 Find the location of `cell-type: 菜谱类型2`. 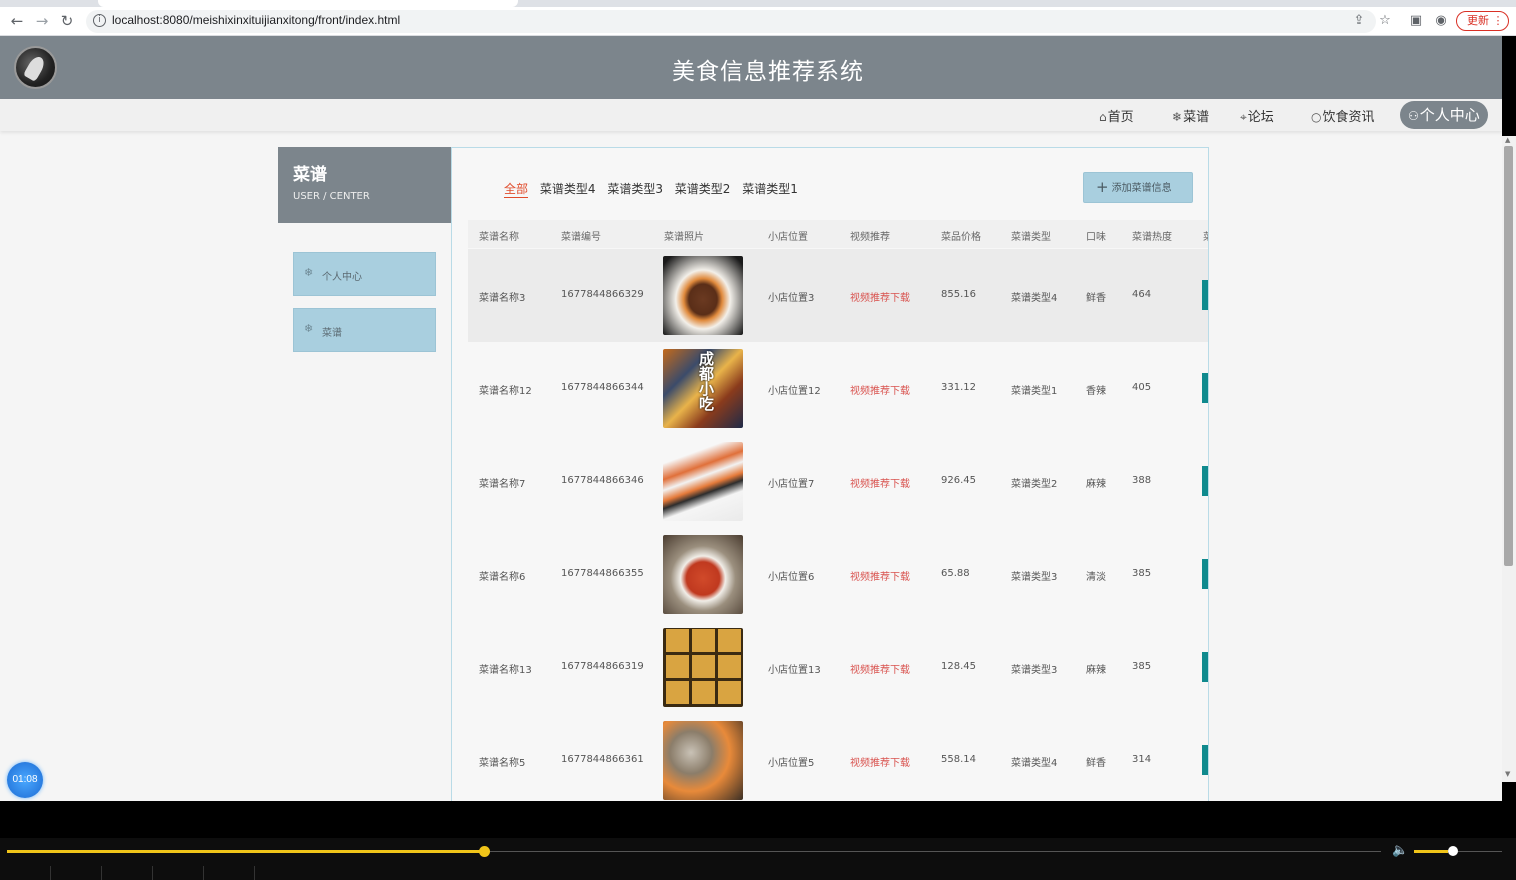

cell-type: 菜谱类型2 is located at coordinates (1034, 484).